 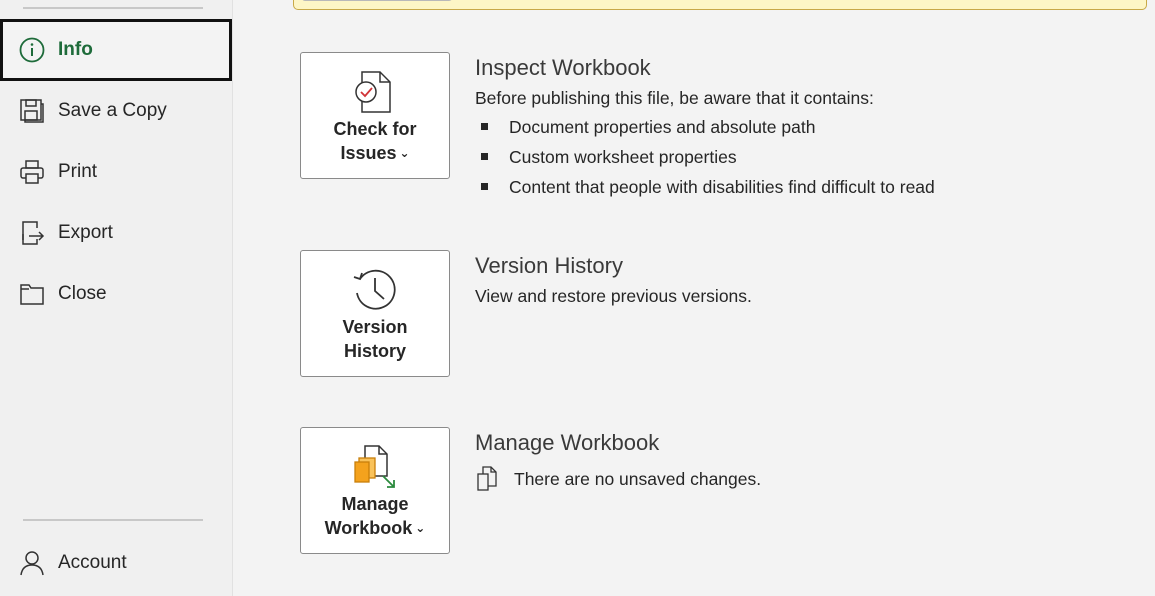 What do you see at coordinates (78, 171) in the screenshot?
I see `sidebar-item-label: Print` at bounding box center [78, 171].